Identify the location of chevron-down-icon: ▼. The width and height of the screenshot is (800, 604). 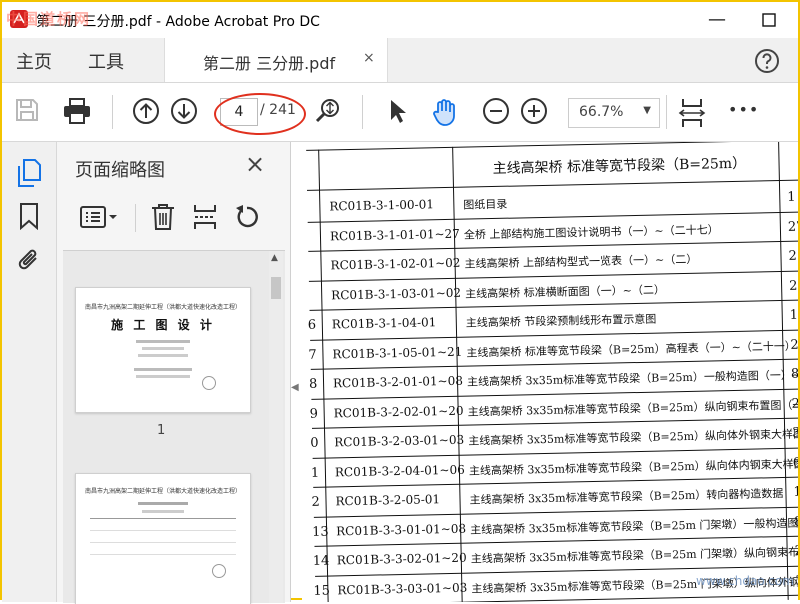
(647, 110).